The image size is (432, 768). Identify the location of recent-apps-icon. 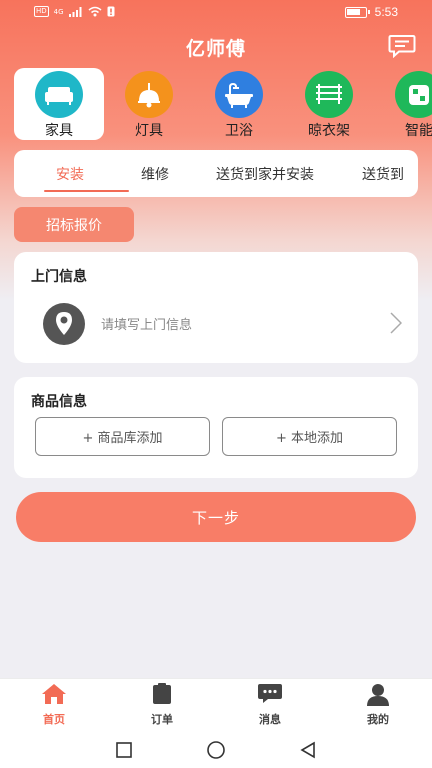
(124, 750).